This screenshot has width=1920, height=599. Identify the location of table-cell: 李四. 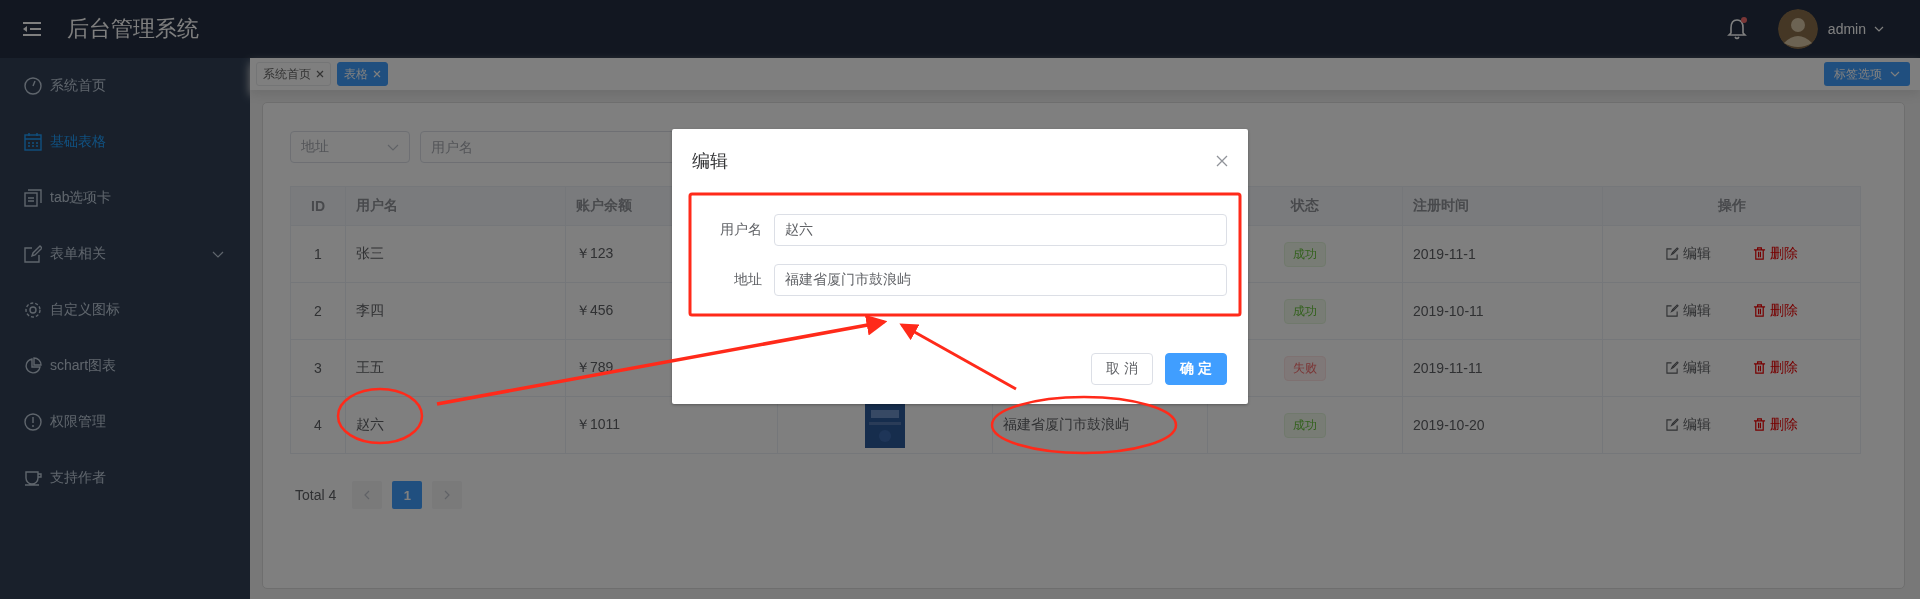
(370, 310).